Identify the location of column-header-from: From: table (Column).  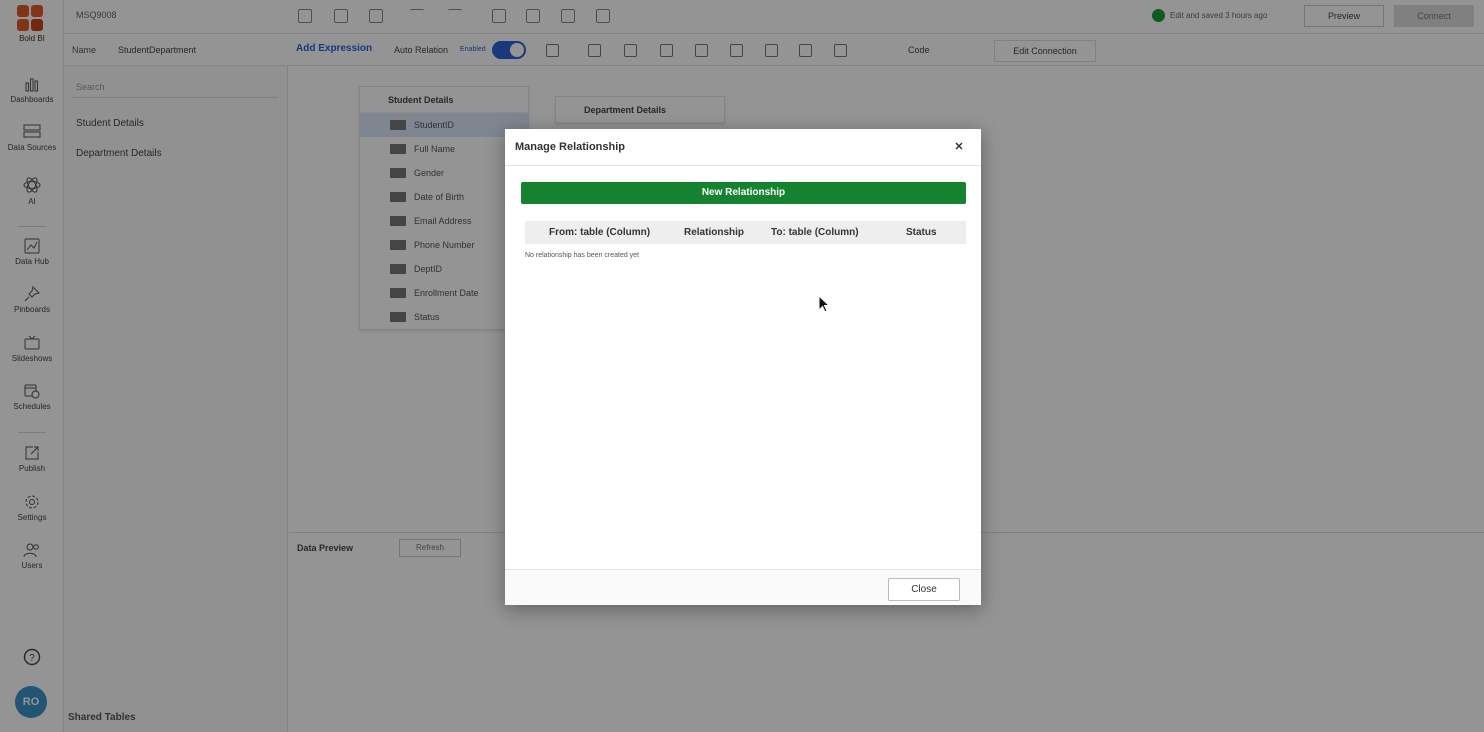
(599, 232).